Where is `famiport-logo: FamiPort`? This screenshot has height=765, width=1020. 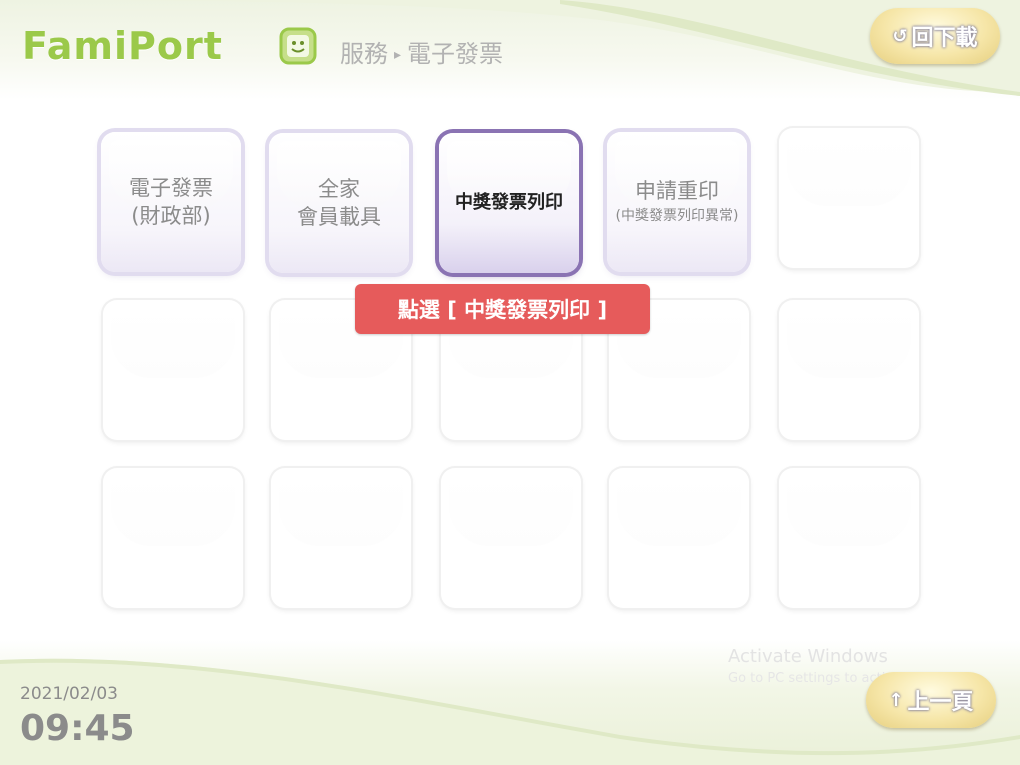 famiport-logo: FamiPort is located at coordinates (122, 46).